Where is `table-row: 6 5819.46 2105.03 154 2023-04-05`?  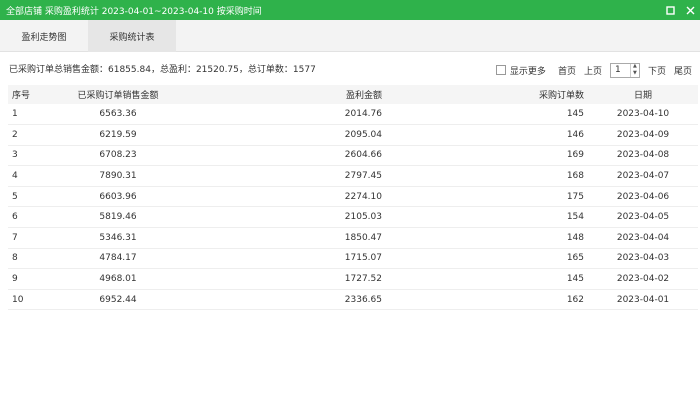 table-row: 6 5819.46 2105.03 154 2023-04-05 is located at coordinates (353, 217).